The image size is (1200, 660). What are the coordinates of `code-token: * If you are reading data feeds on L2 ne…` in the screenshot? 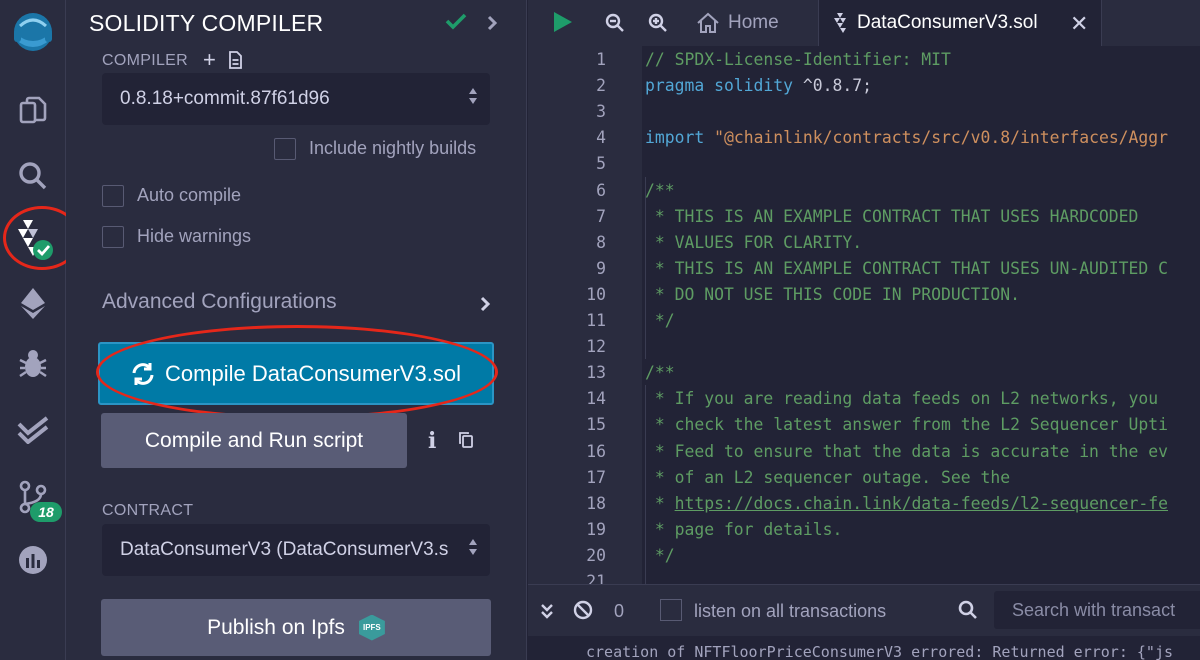 It's located at (902, 399).